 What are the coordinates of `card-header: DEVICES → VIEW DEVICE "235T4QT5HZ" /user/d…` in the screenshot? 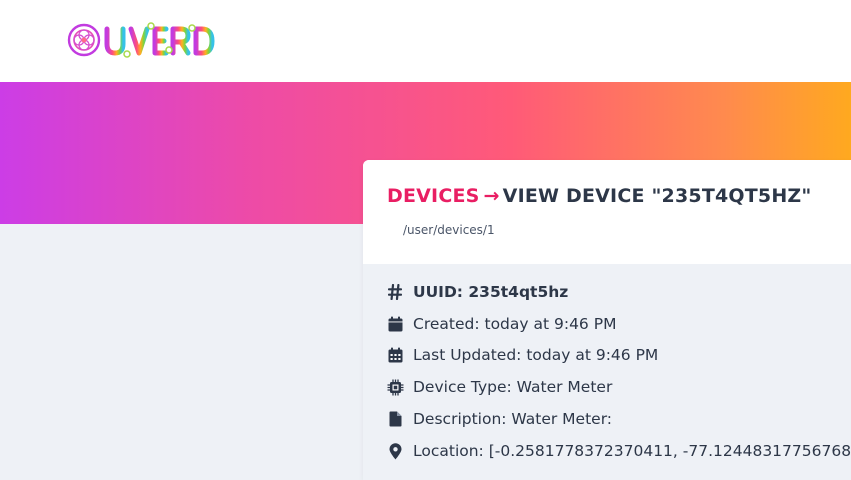 It's located at (607, 212).